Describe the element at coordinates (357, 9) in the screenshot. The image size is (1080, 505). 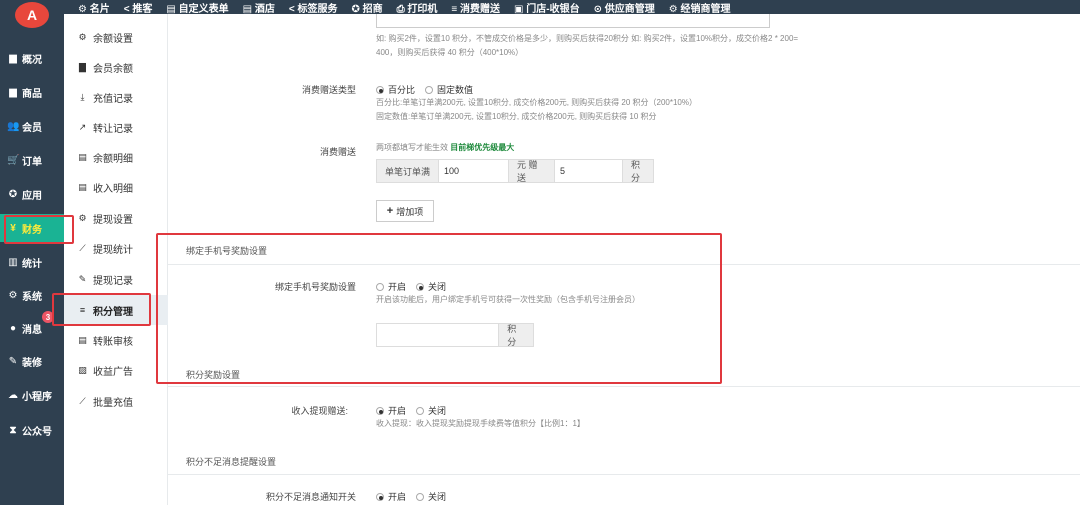
I see `nav-icon: ✪` at that location.